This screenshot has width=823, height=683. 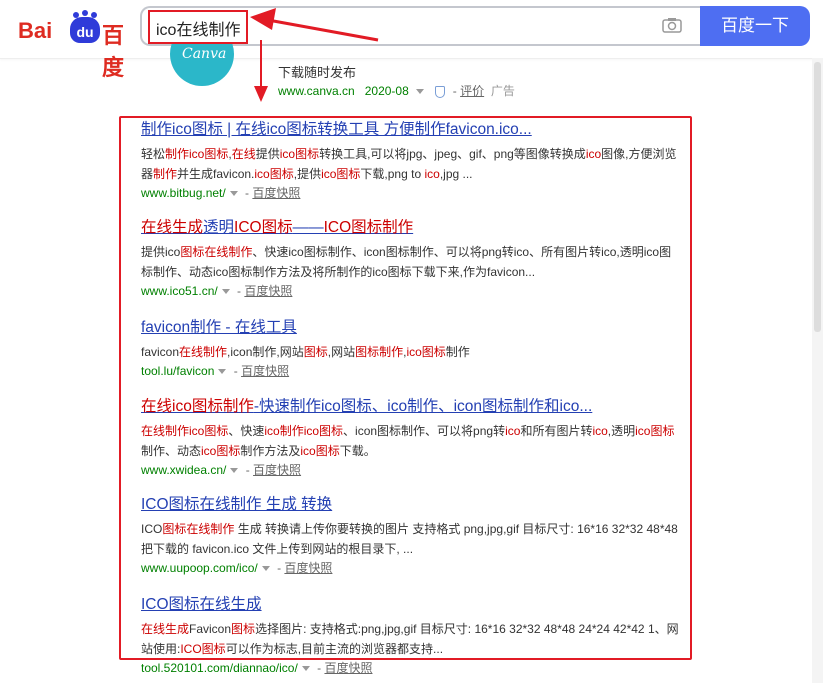 I want to click on arrow-line, so click(x=323, y=30).